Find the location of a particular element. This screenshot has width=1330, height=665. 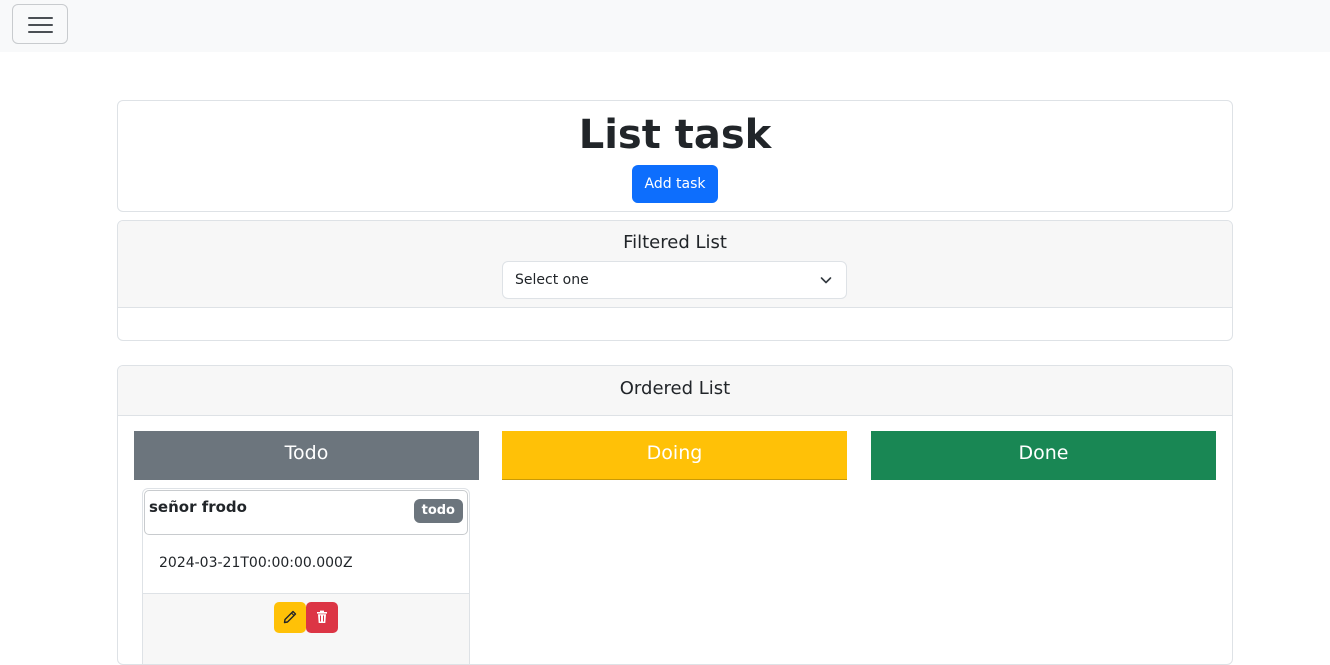

filtered-list-title: Filtered List is located at coordinates (675, 242).